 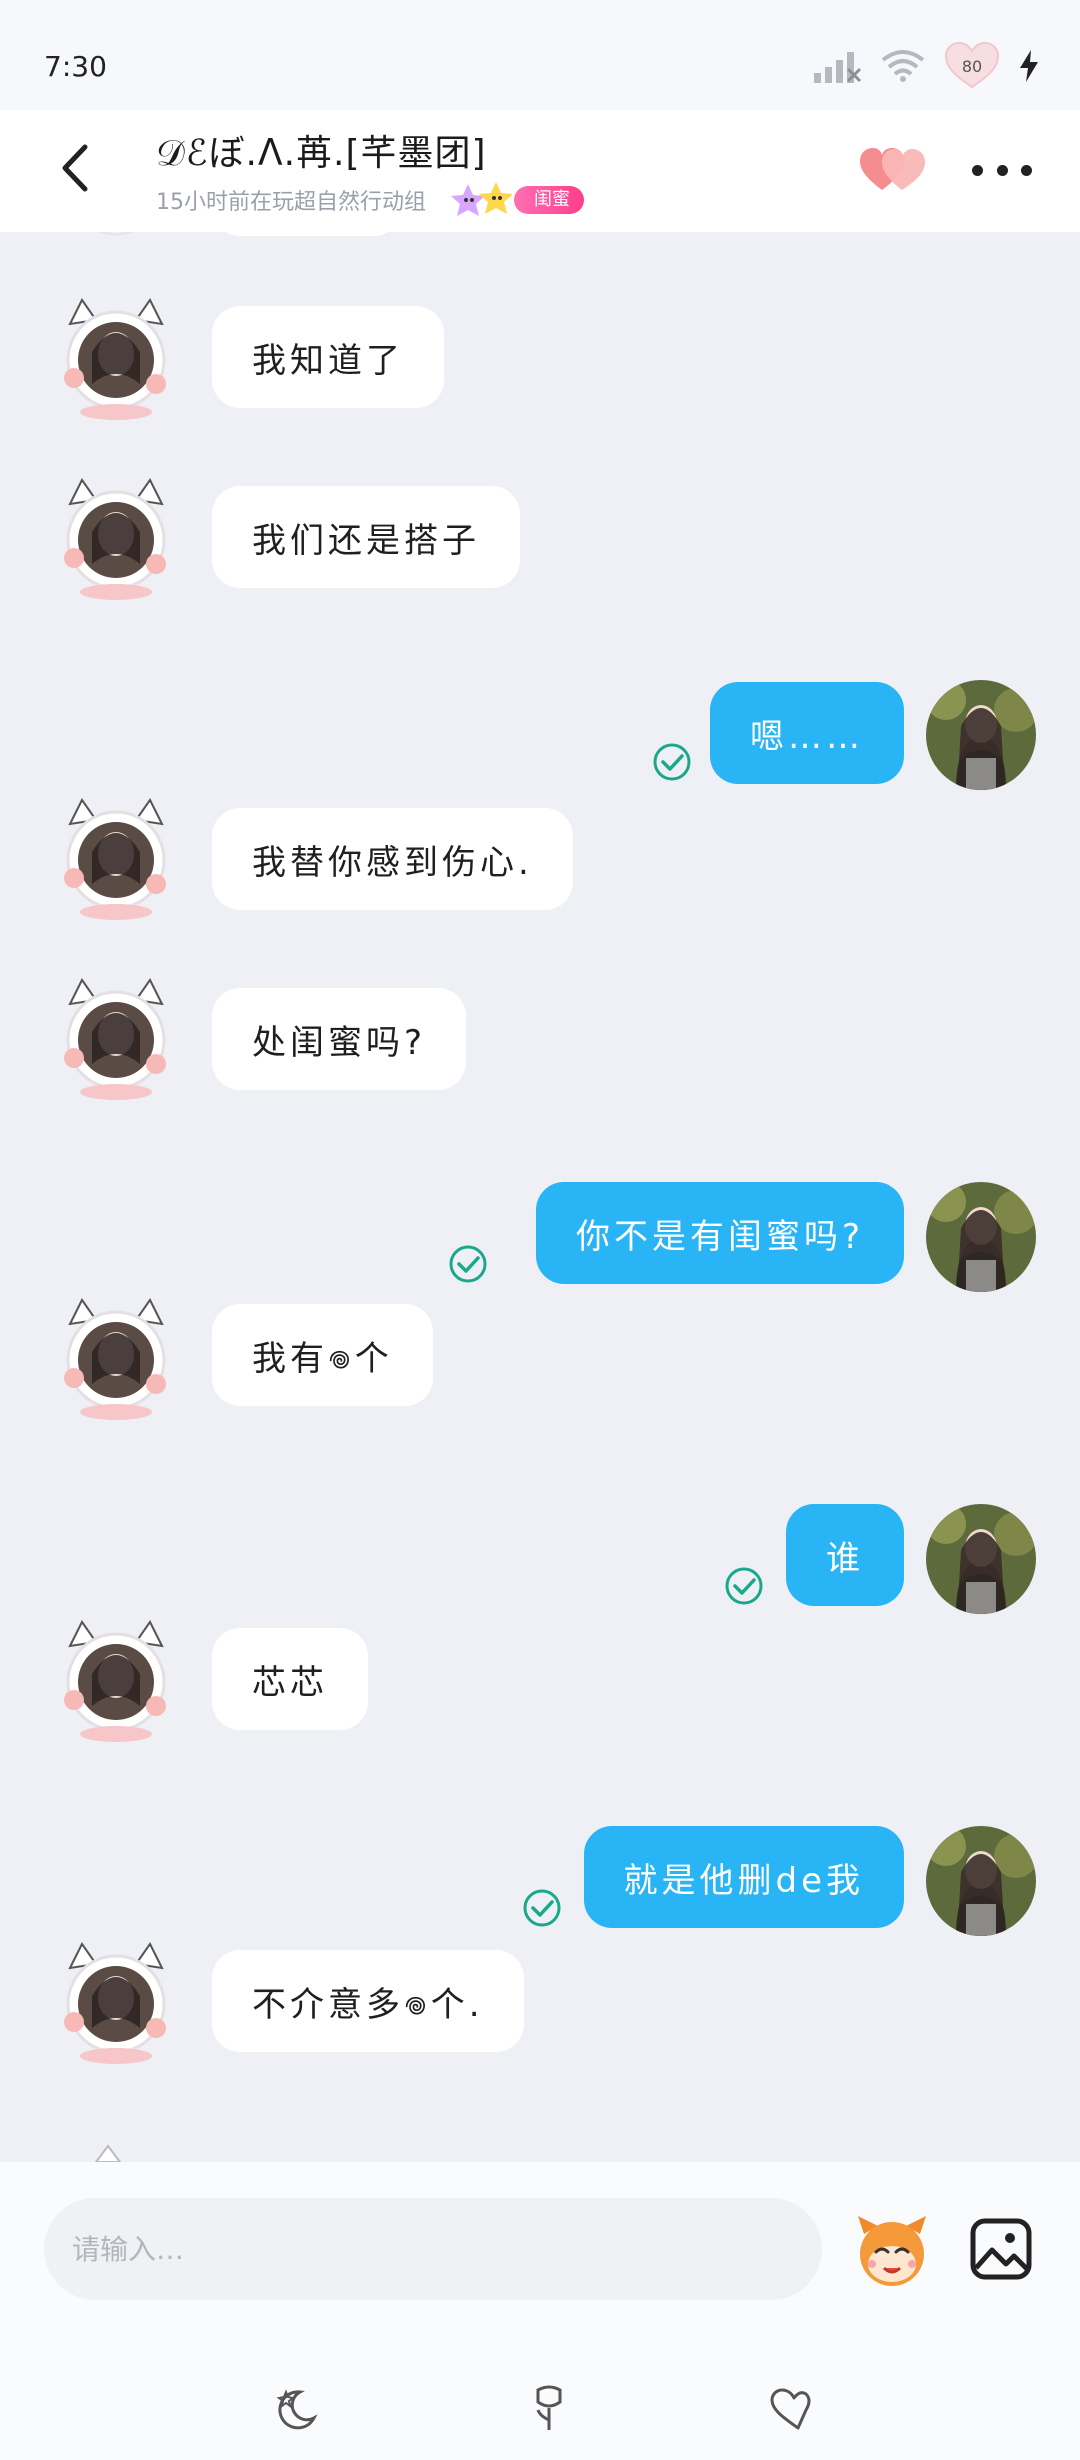 What do you see at coordinates (540, 171) in the screenshot?
I see `chat-header: 𝒟ℰぼ.ᐱ.苒.[芊墨团] 15小时前在玩超自然行动组 闺蜜` at bounding box center [540, 171].